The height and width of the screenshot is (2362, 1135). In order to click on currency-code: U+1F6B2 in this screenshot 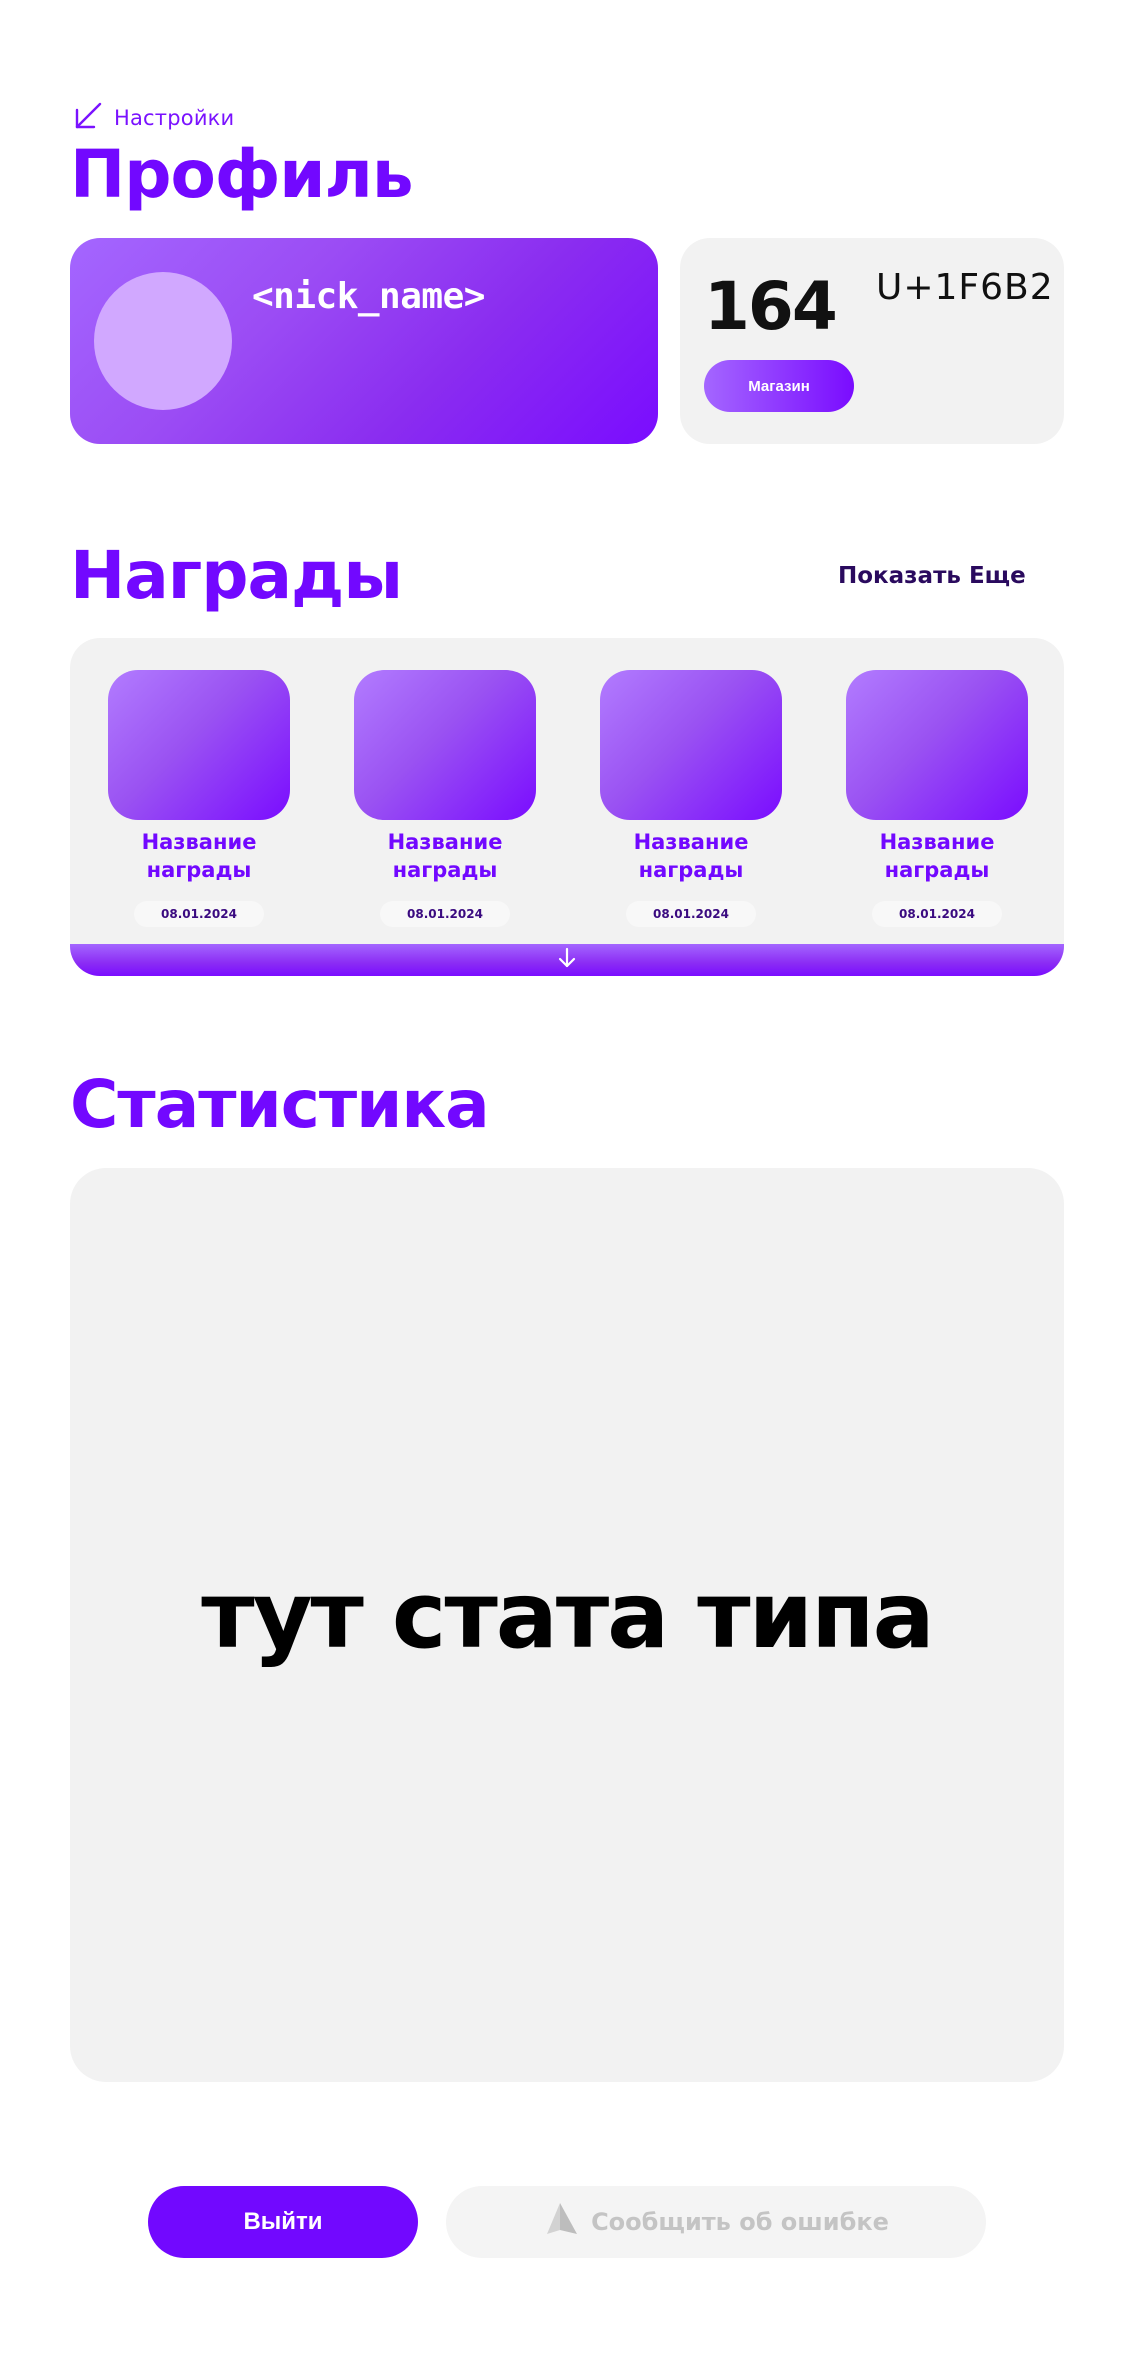, I will do `click(965, 287)`.